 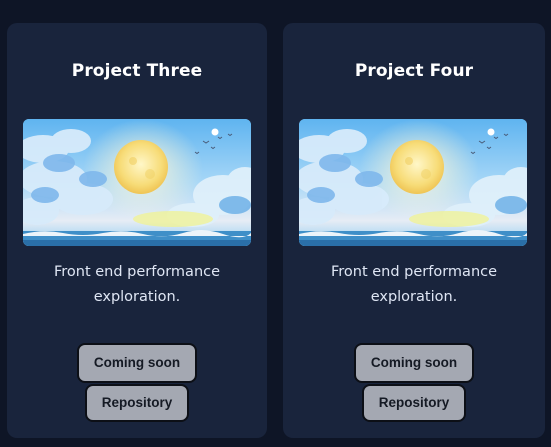 I want to click on project-title: Project Four, so click(x=414, y=71).